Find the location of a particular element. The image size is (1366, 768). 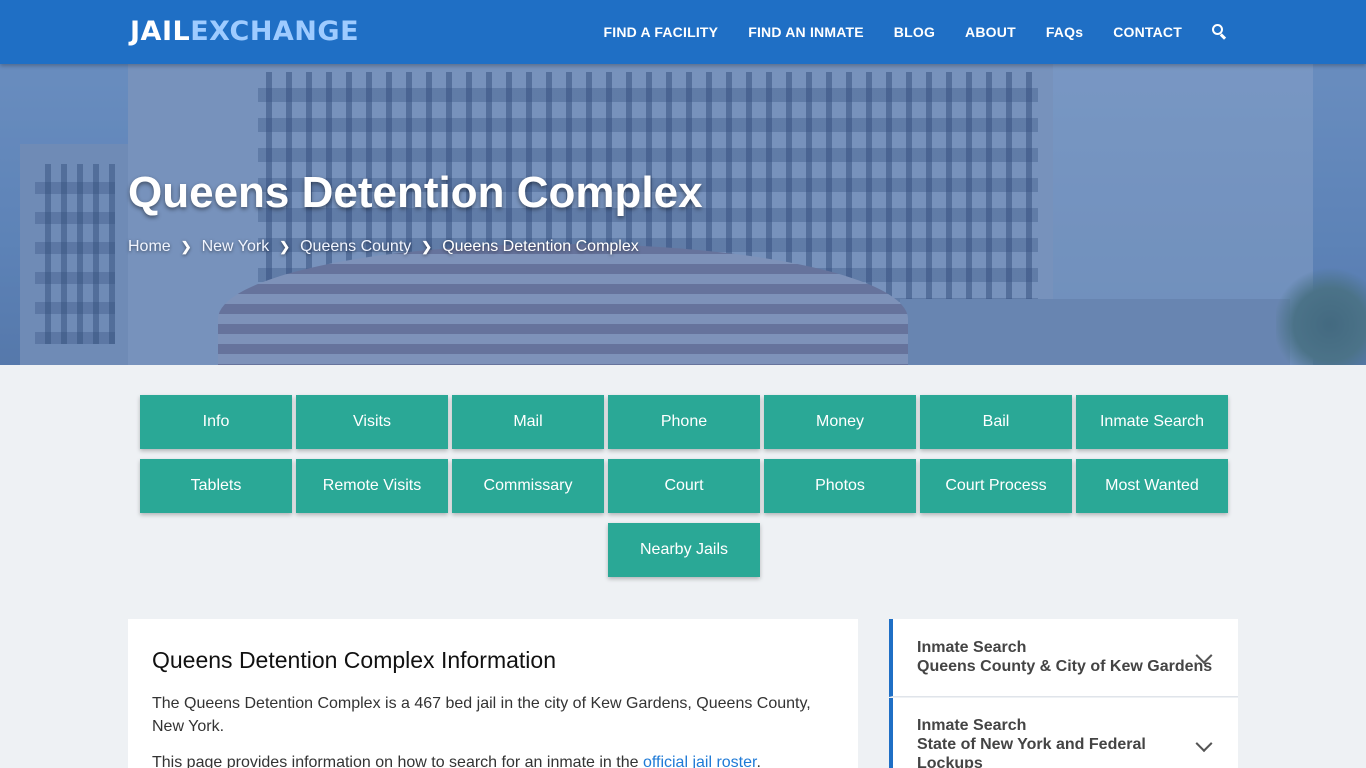

nav-contact: CONTACT is located at coordinates (1147, 32).